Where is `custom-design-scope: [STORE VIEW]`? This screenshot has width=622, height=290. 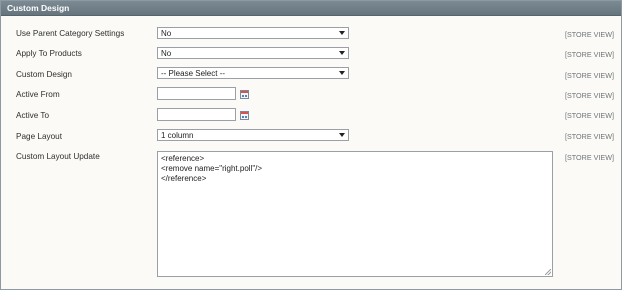 custom-design-scope: [STORE VIEW] is located at coordinates (589, 75).